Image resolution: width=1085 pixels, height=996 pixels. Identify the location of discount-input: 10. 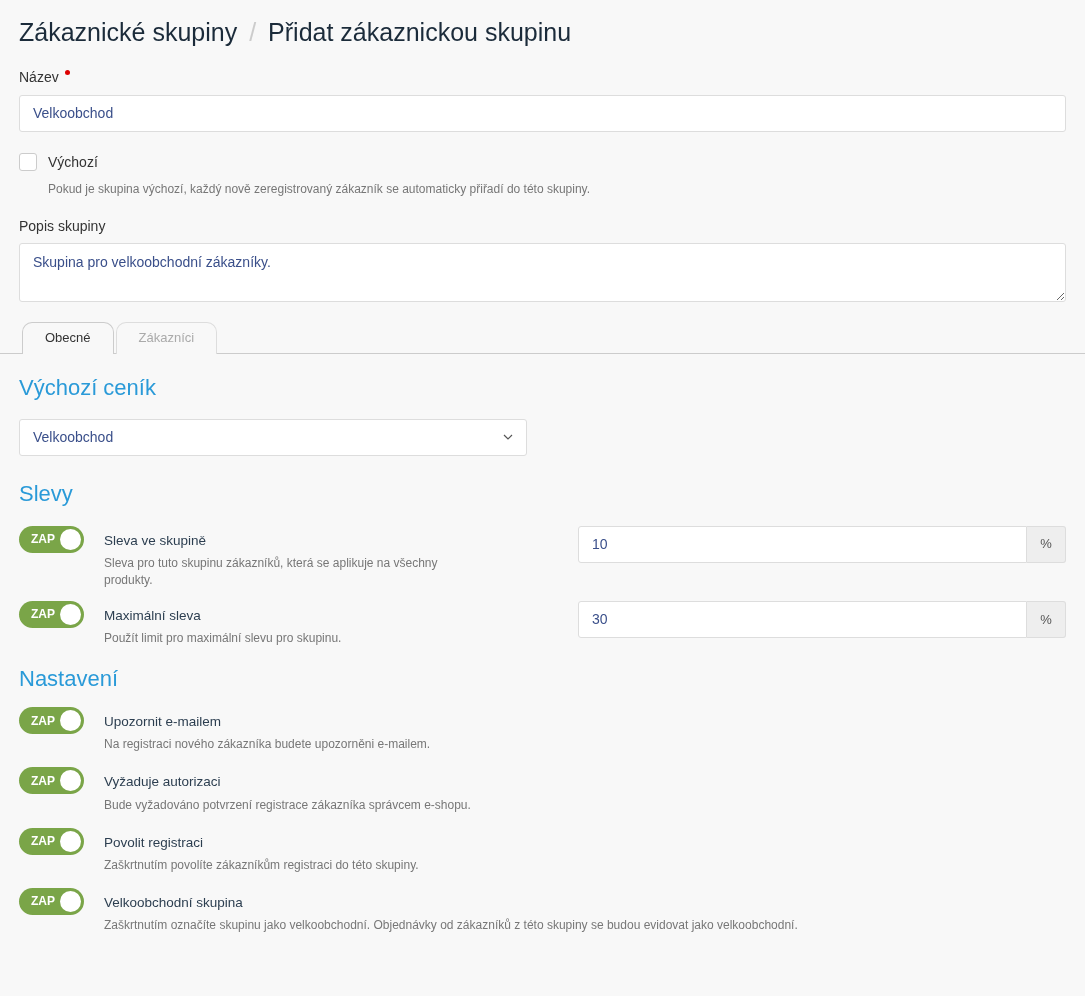
(802, 544).